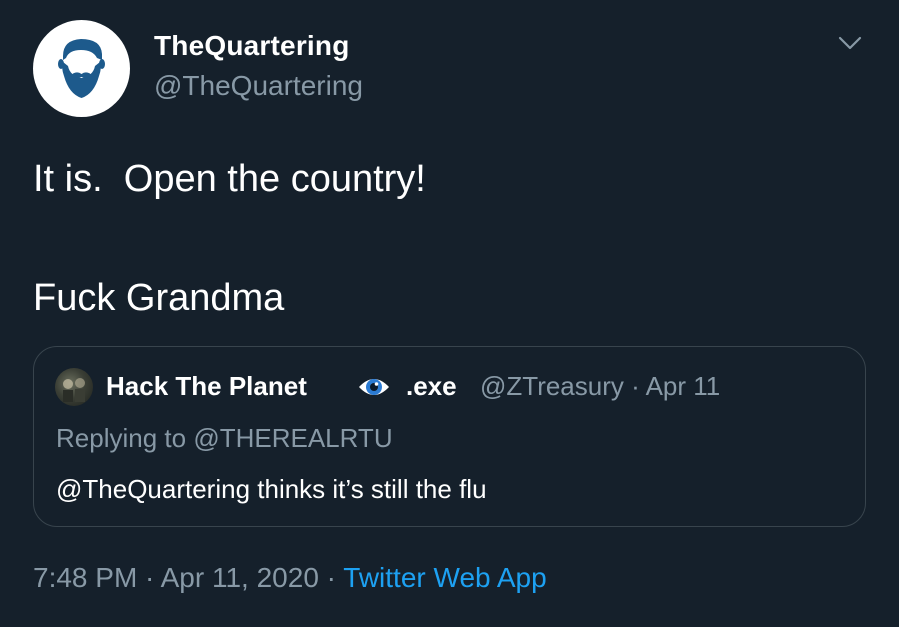 The width and height of the screenshot is (899, 627). Describe the element at coordinates (431, 386) in the screenshot. I see `quoted-display-name-suffix: .exe` at that location.